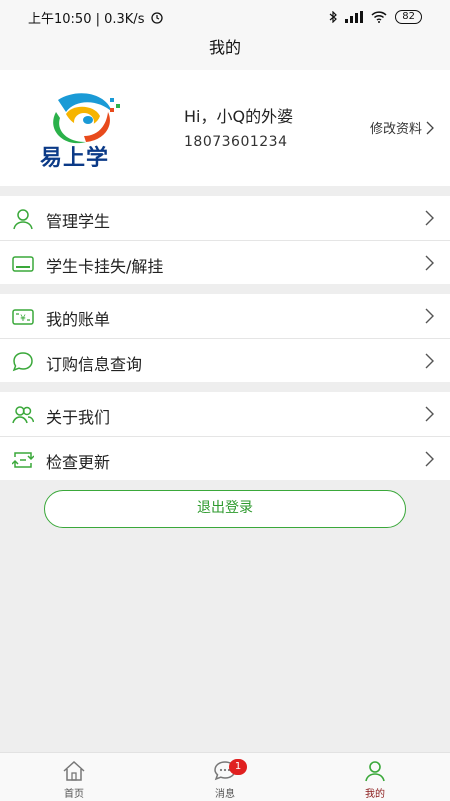  I want to click on logout-button: 退出登录, so click(225, 509).